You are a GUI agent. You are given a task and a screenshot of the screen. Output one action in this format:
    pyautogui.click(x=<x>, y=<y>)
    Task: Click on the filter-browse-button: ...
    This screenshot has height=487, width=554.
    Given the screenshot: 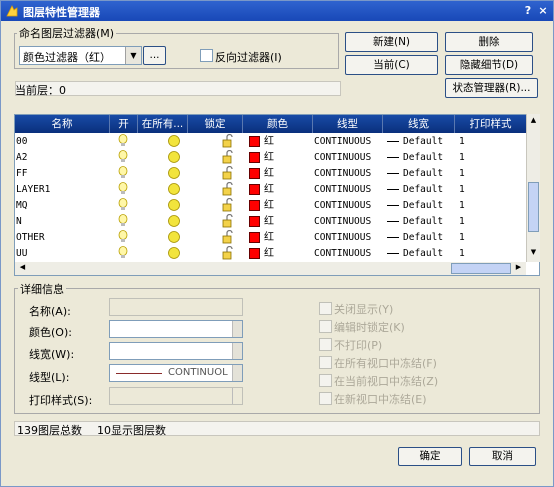 What is the action you would take?
    pyautogui.click(x=154, y=55)
    